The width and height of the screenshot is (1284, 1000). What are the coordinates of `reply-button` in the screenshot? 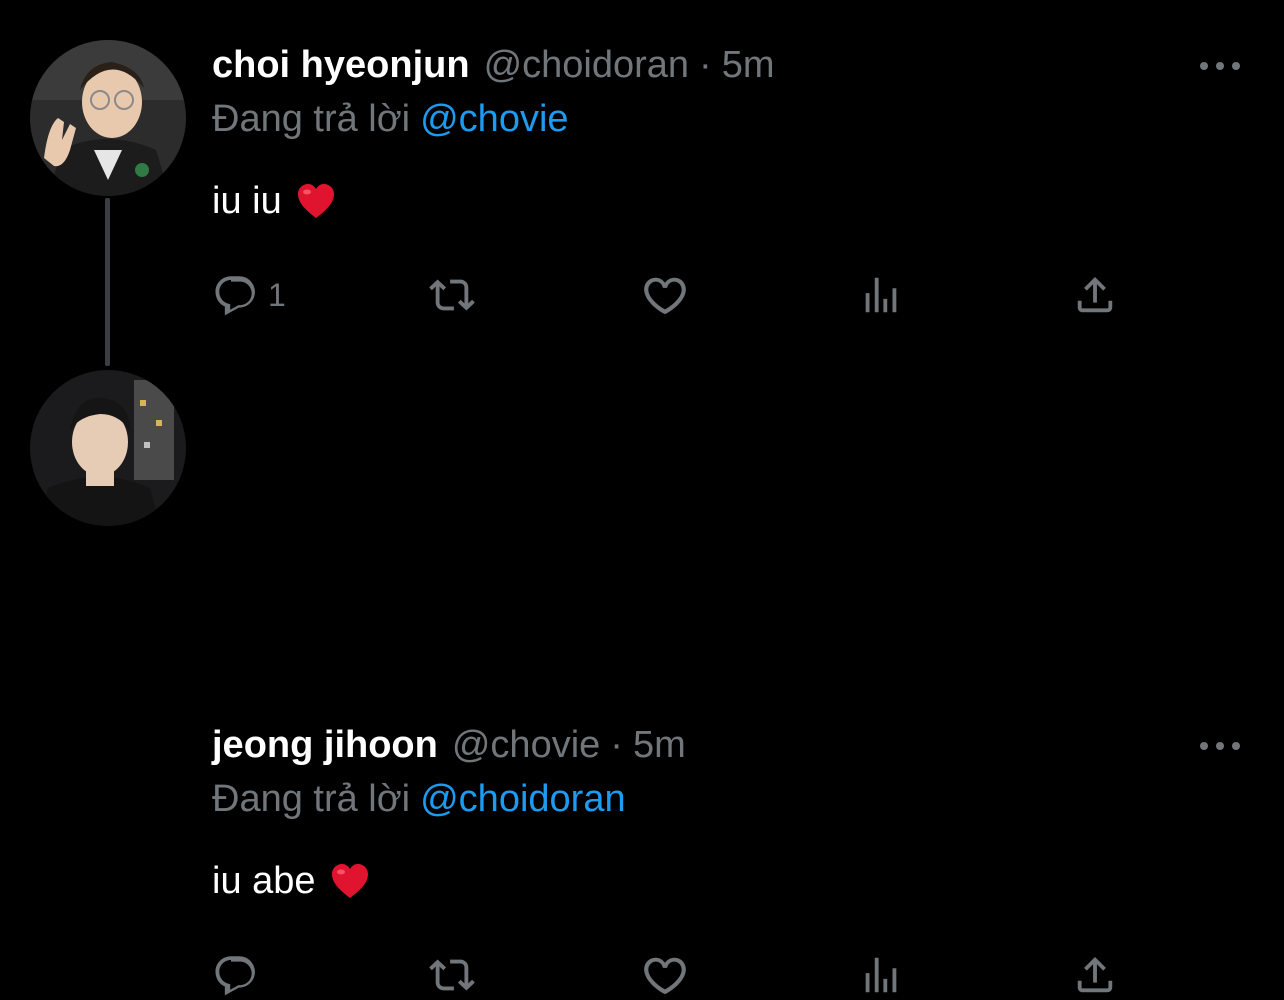 It's located at (240, 975).